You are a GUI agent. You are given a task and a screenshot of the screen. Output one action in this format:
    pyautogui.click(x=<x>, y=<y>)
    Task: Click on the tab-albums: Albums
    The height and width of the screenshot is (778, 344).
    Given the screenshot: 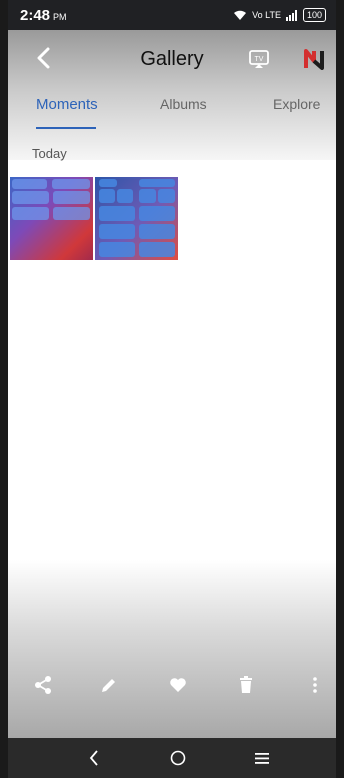 What is the action you would take?
    pyautogui.click(x=183, y=104)
    